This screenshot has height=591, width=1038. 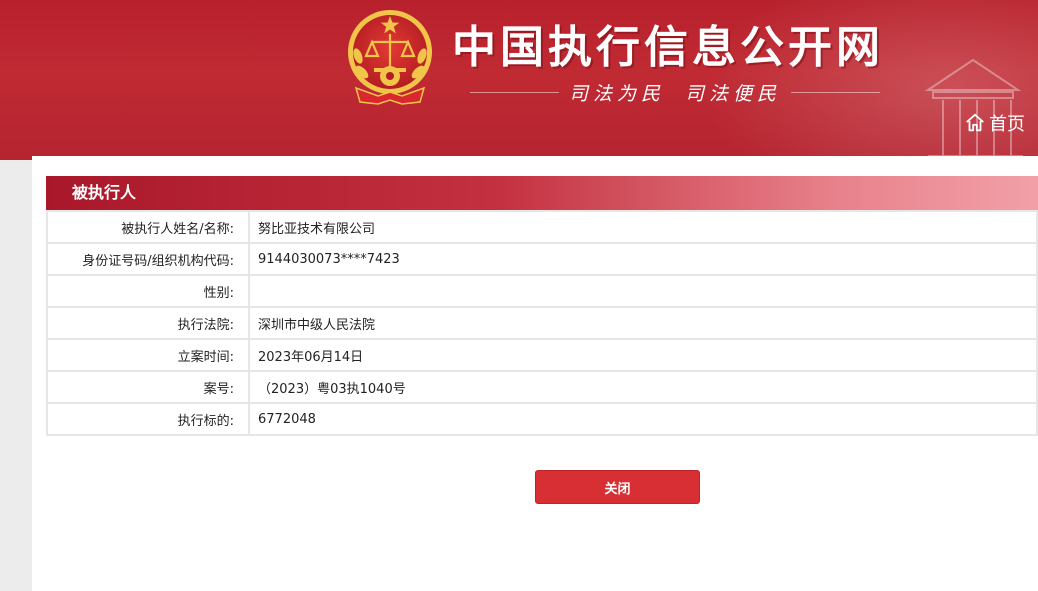 What do you see at coordinates (148, 227) in the screenshot?
I see `field-label-name: 被执行人姓名/名称:` at bounding box center [148, 227].